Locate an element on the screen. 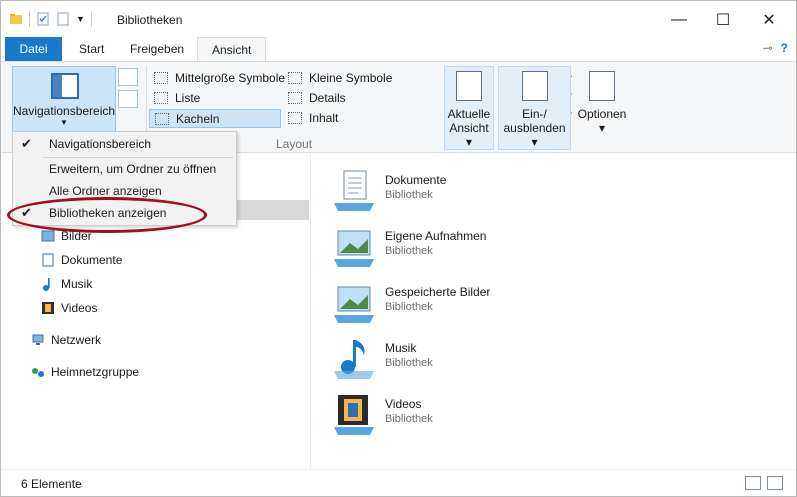 The image size is (797, 497). small-icons-icon is located at coordinates (295, 78).